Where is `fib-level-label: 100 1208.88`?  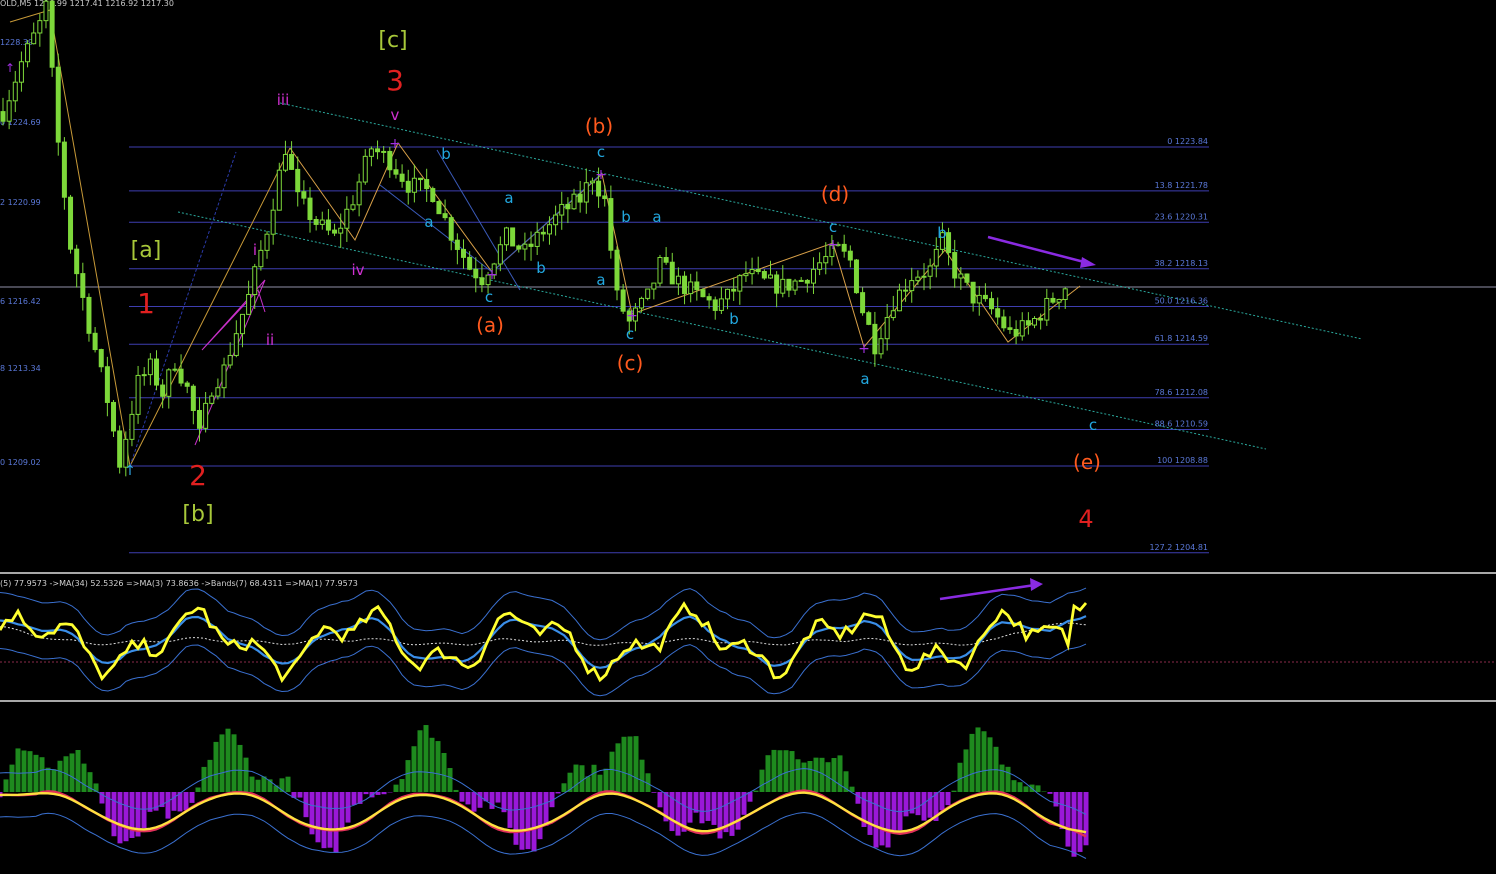
fib-level-label: 100 1208.88 is located at coordinates (1182, 460).